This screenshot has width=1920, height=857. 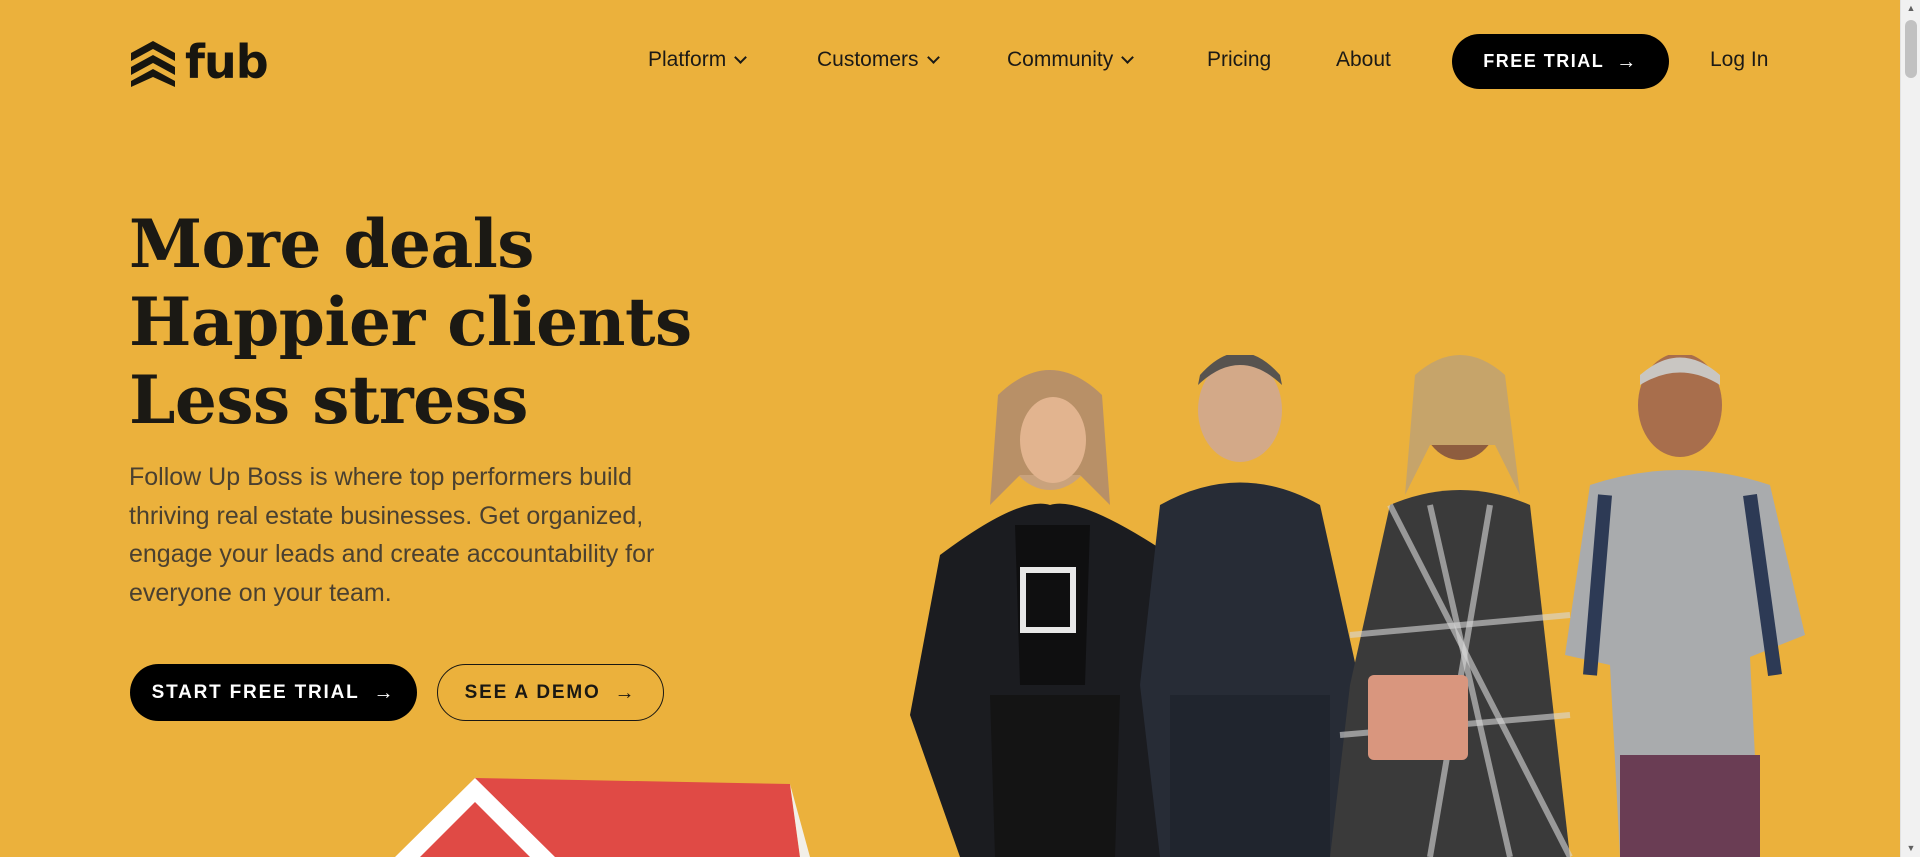 I want to click on login-label: Log In, so click(x=1739, y=59).